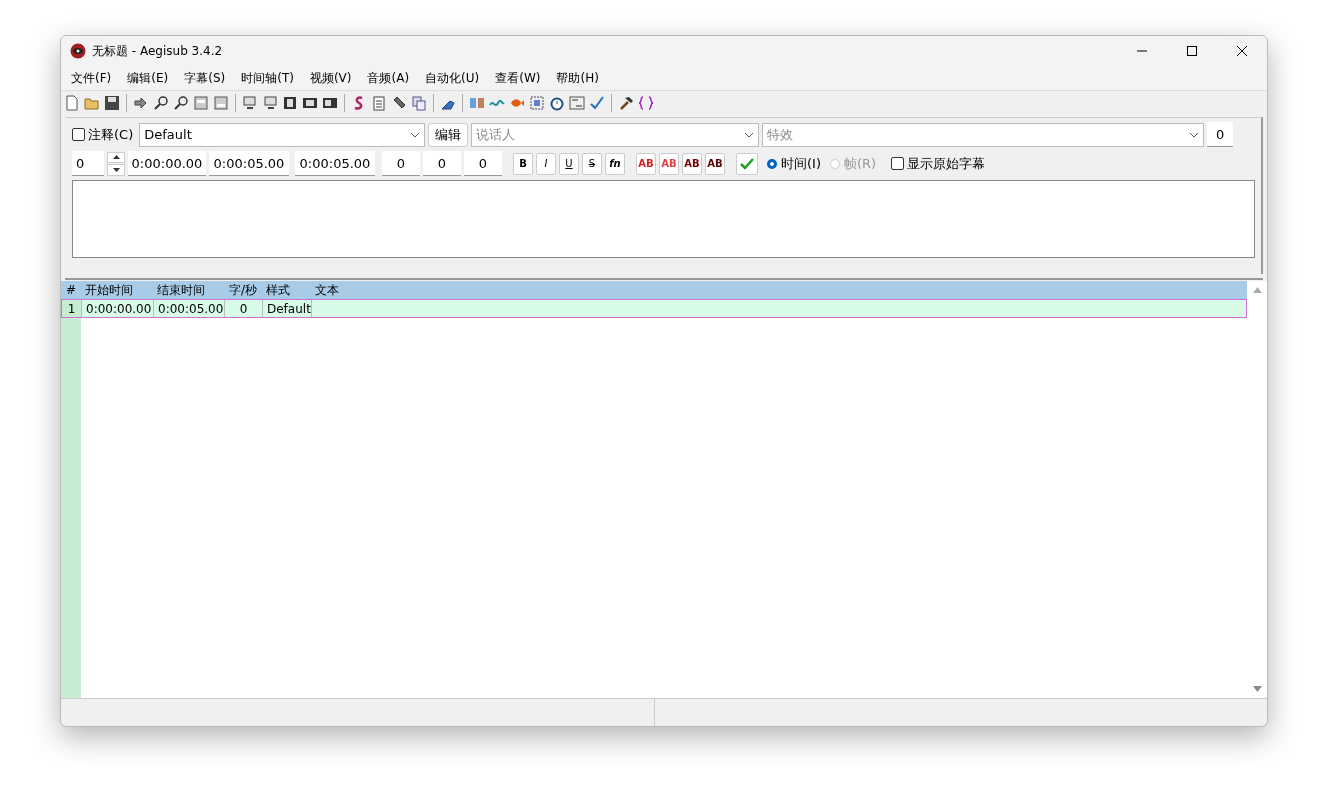  I want to click on actor-dropdown: 说话人, so click(615, 134).